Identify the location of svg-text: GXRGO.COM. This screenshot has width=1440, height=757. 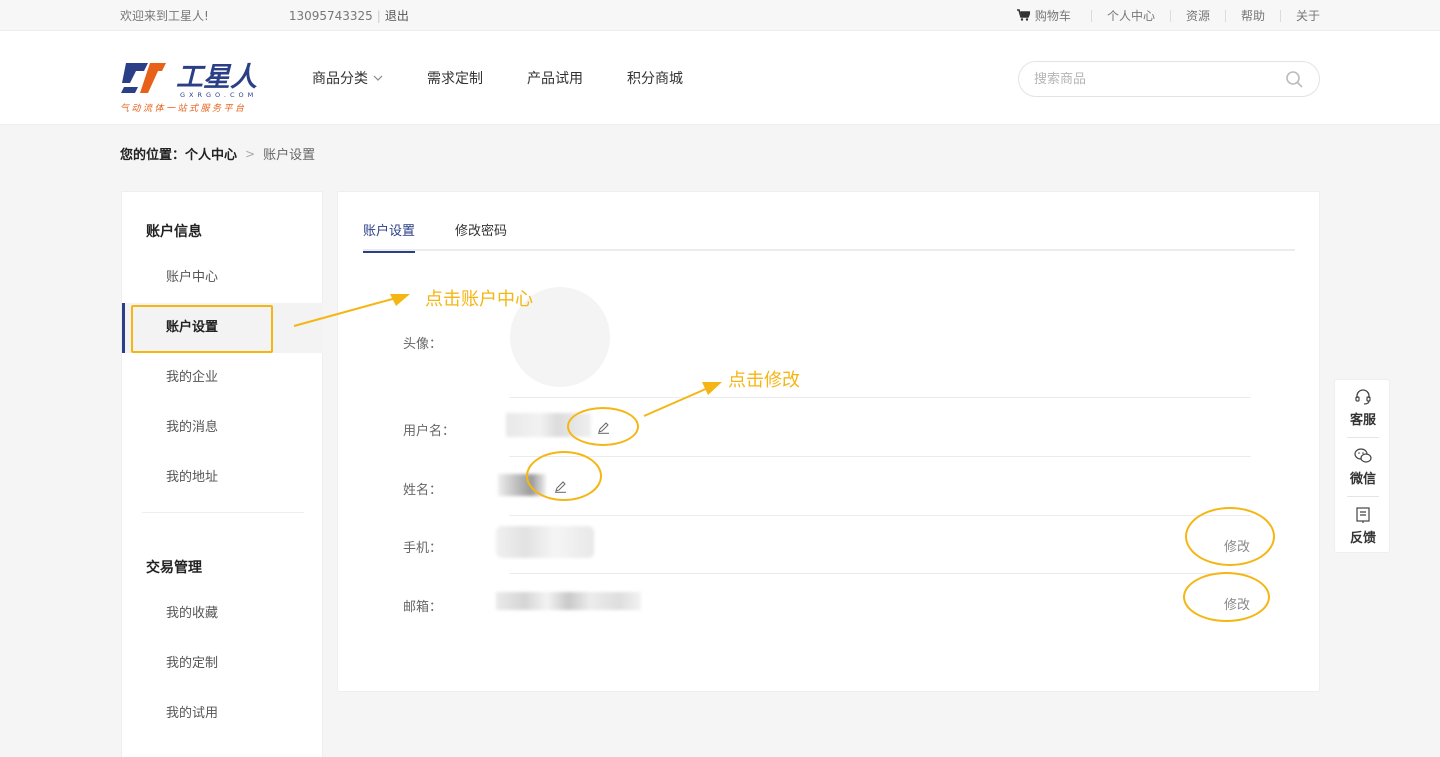
(218, 95).